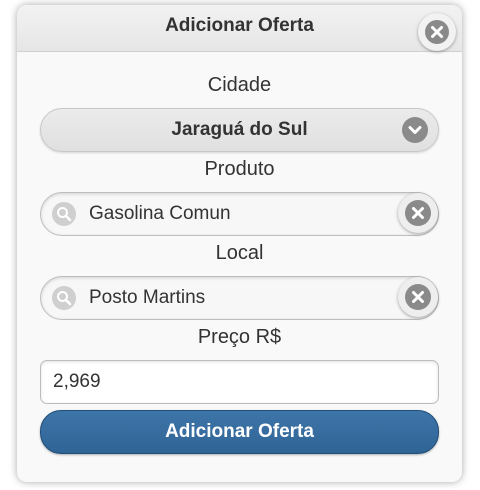 The width and height of the screenshot is (480, 490). I want to click on close-icon, so click(437, 32).